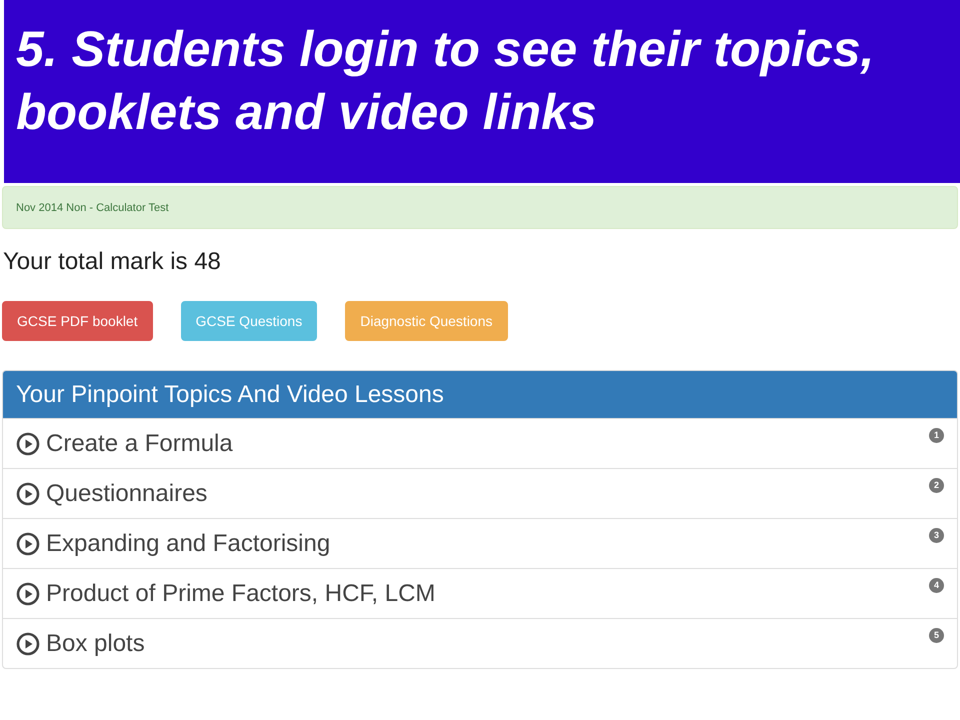 The width and height of the screenshot is (960, 720). What do you see at coordinates (480, 394) in the screenshot?
I see `panel-heading: Your Pinpoint Topics And Video Lessons` at bounding box center [480, 394].